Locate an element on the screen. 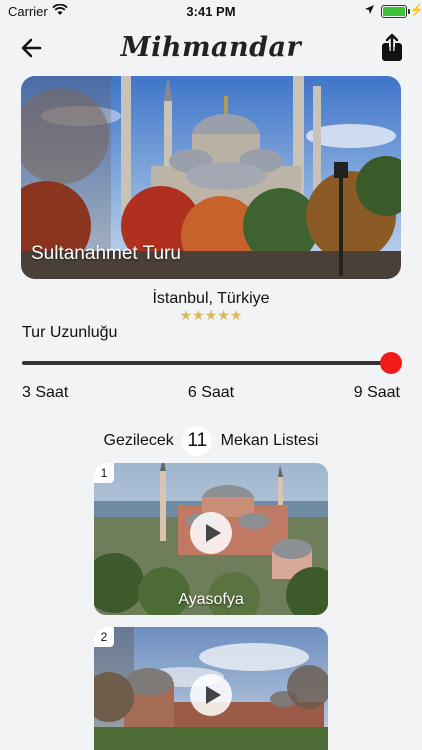 The height and width of the screenshot is (750, 422). tour-duration-slider is located at coordinates (212, 363).